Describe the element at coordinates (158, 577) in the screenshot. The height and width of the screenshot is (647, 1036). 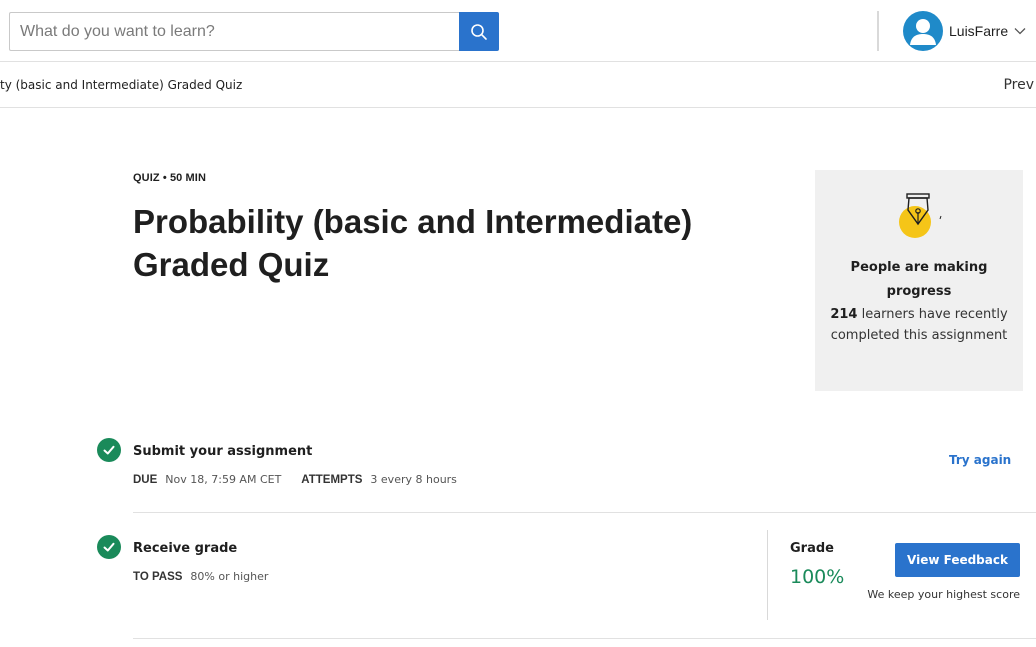
I see `to-pass-label: TO PASS` at that location.